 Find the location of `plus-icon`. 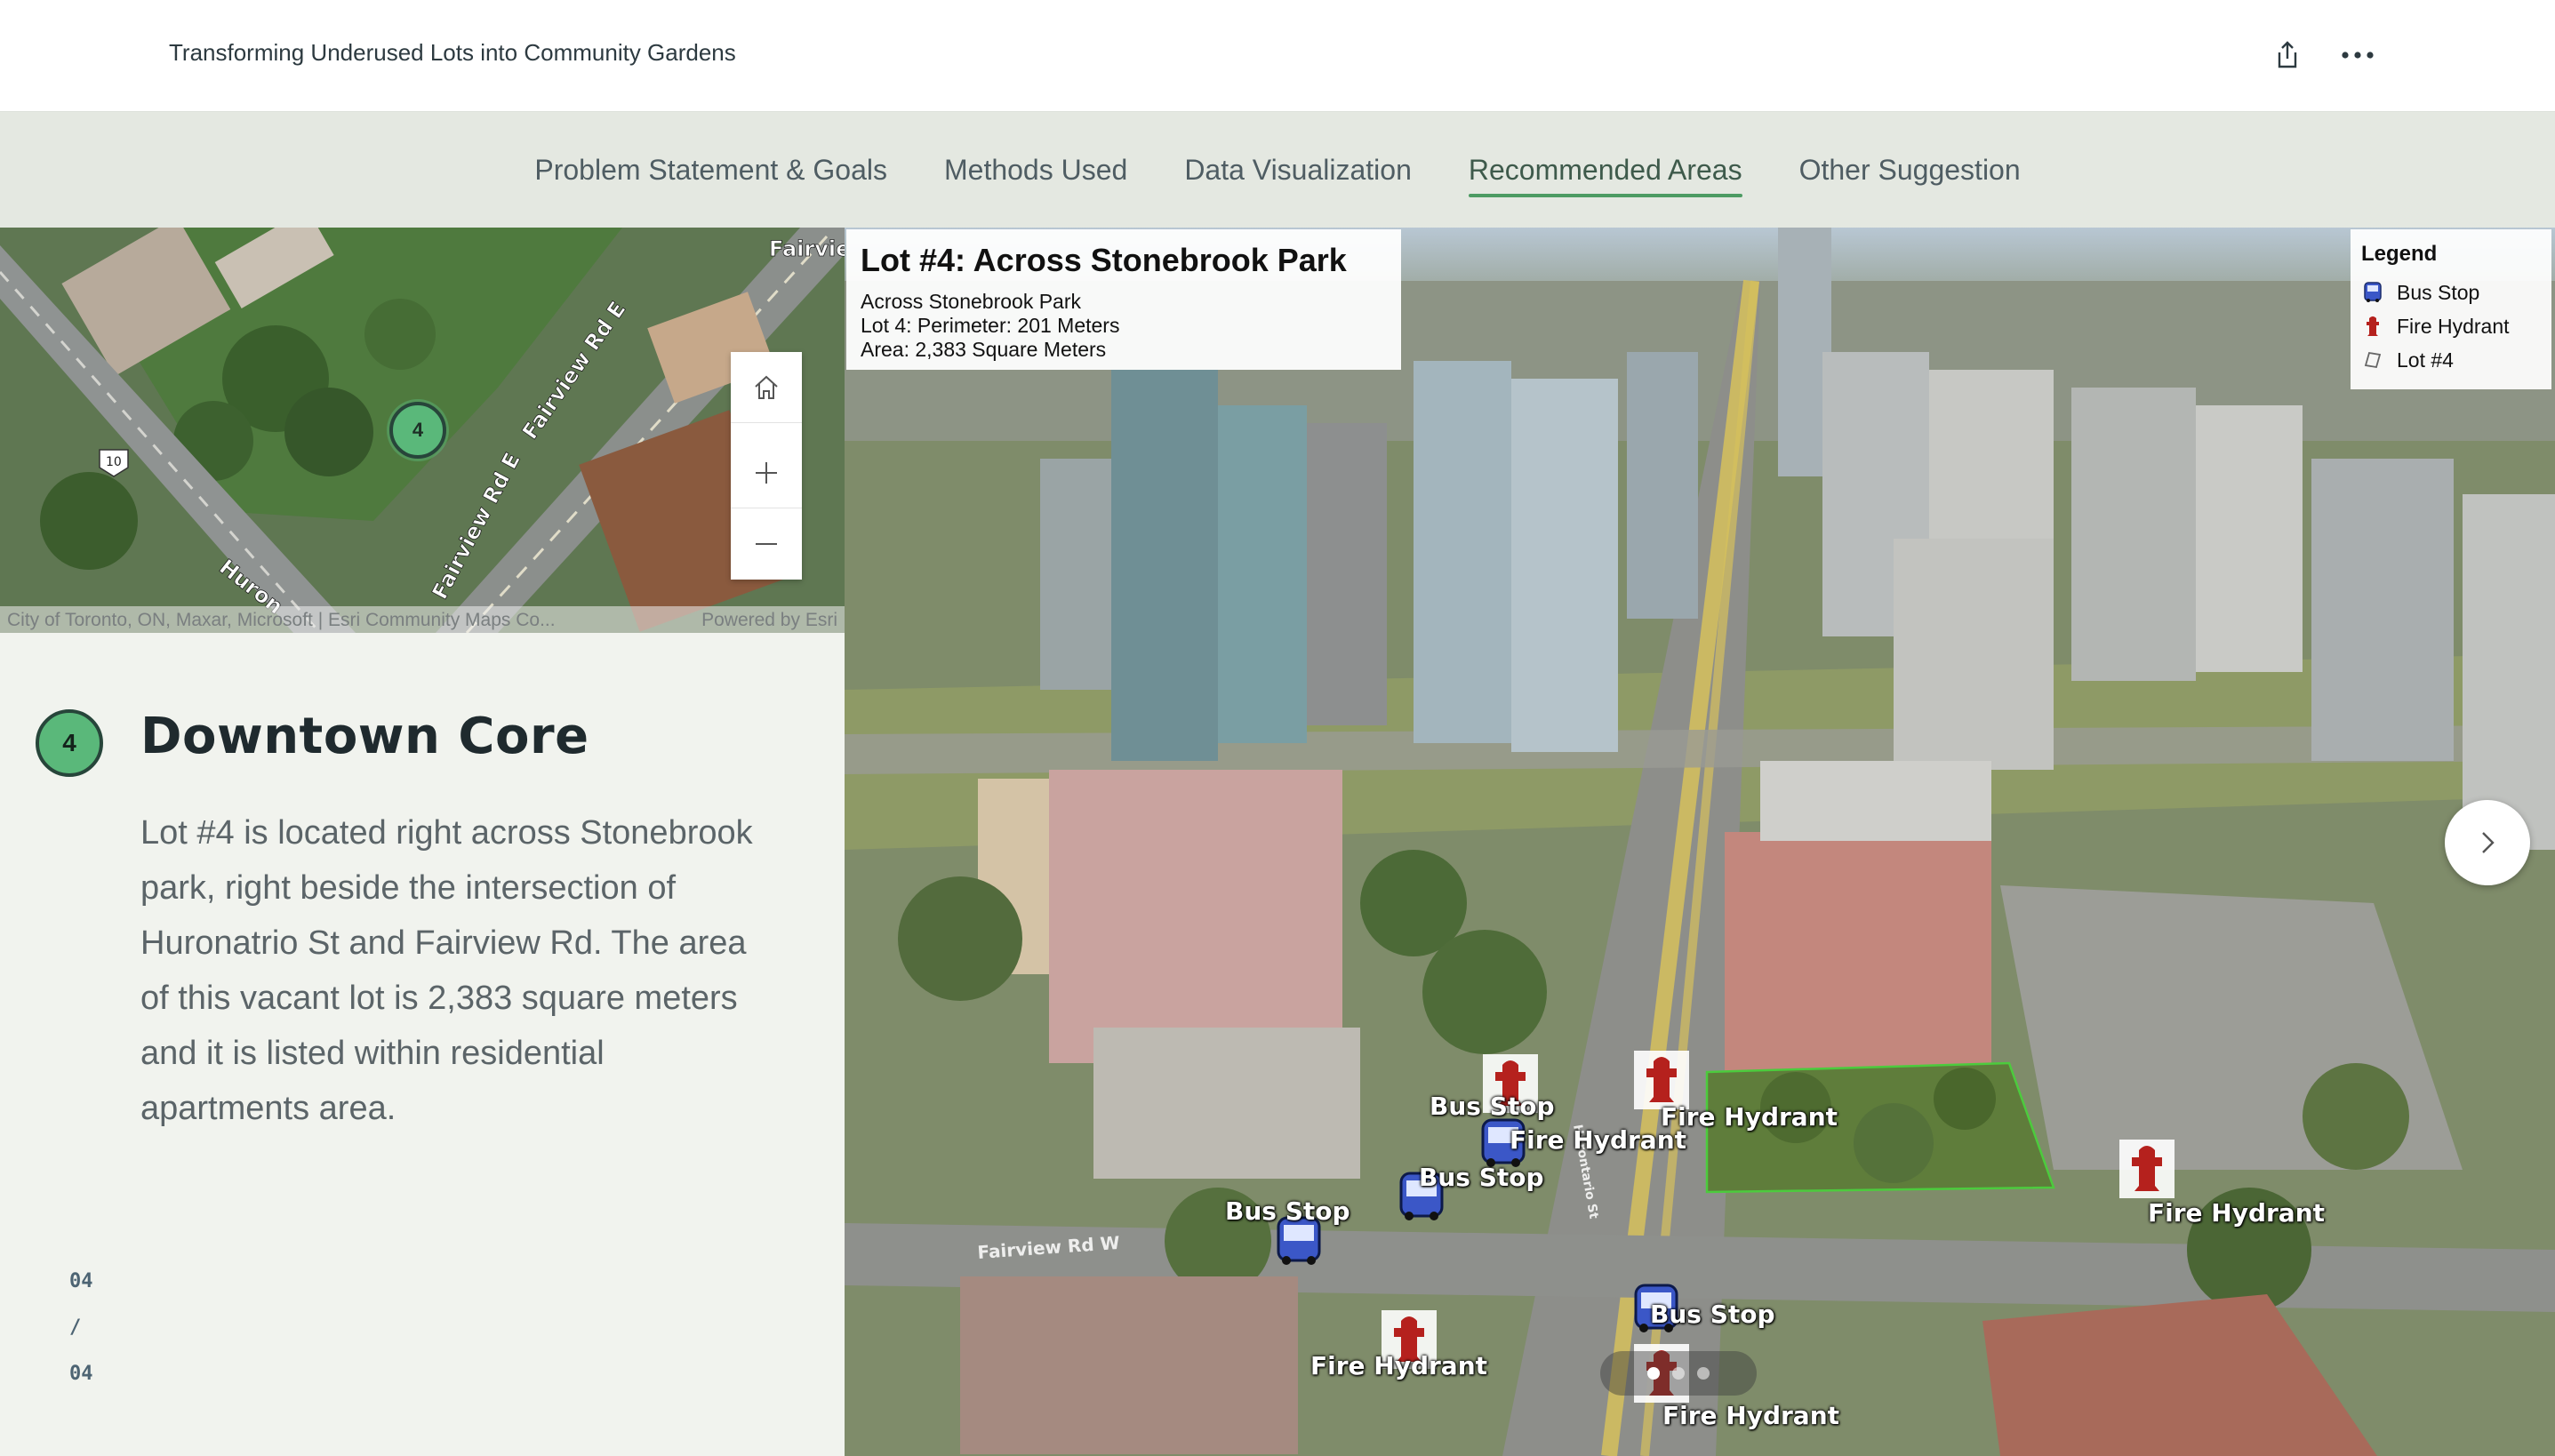

plus-icon is located at coordinates (766, 472).